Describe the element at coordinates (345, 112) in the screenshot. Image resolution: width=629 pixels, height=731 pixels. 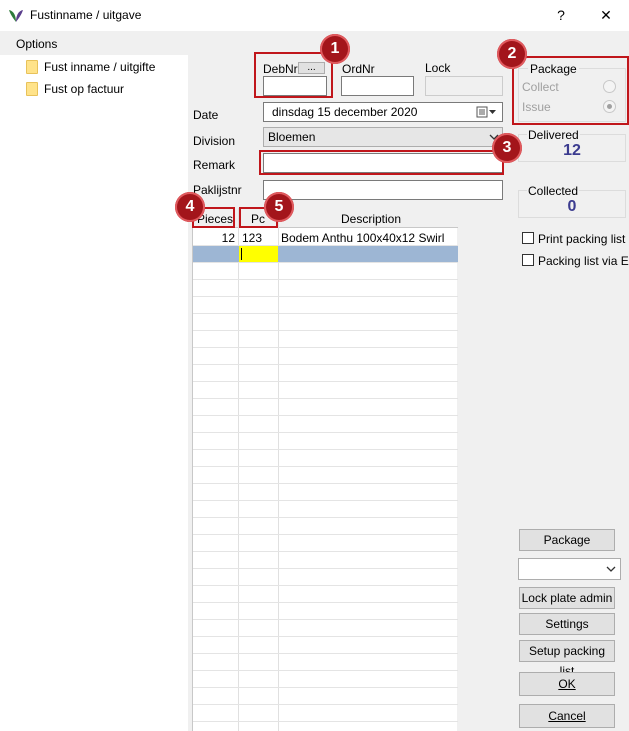
I see `date-value: dinsdag 15 december 2020` at that location.